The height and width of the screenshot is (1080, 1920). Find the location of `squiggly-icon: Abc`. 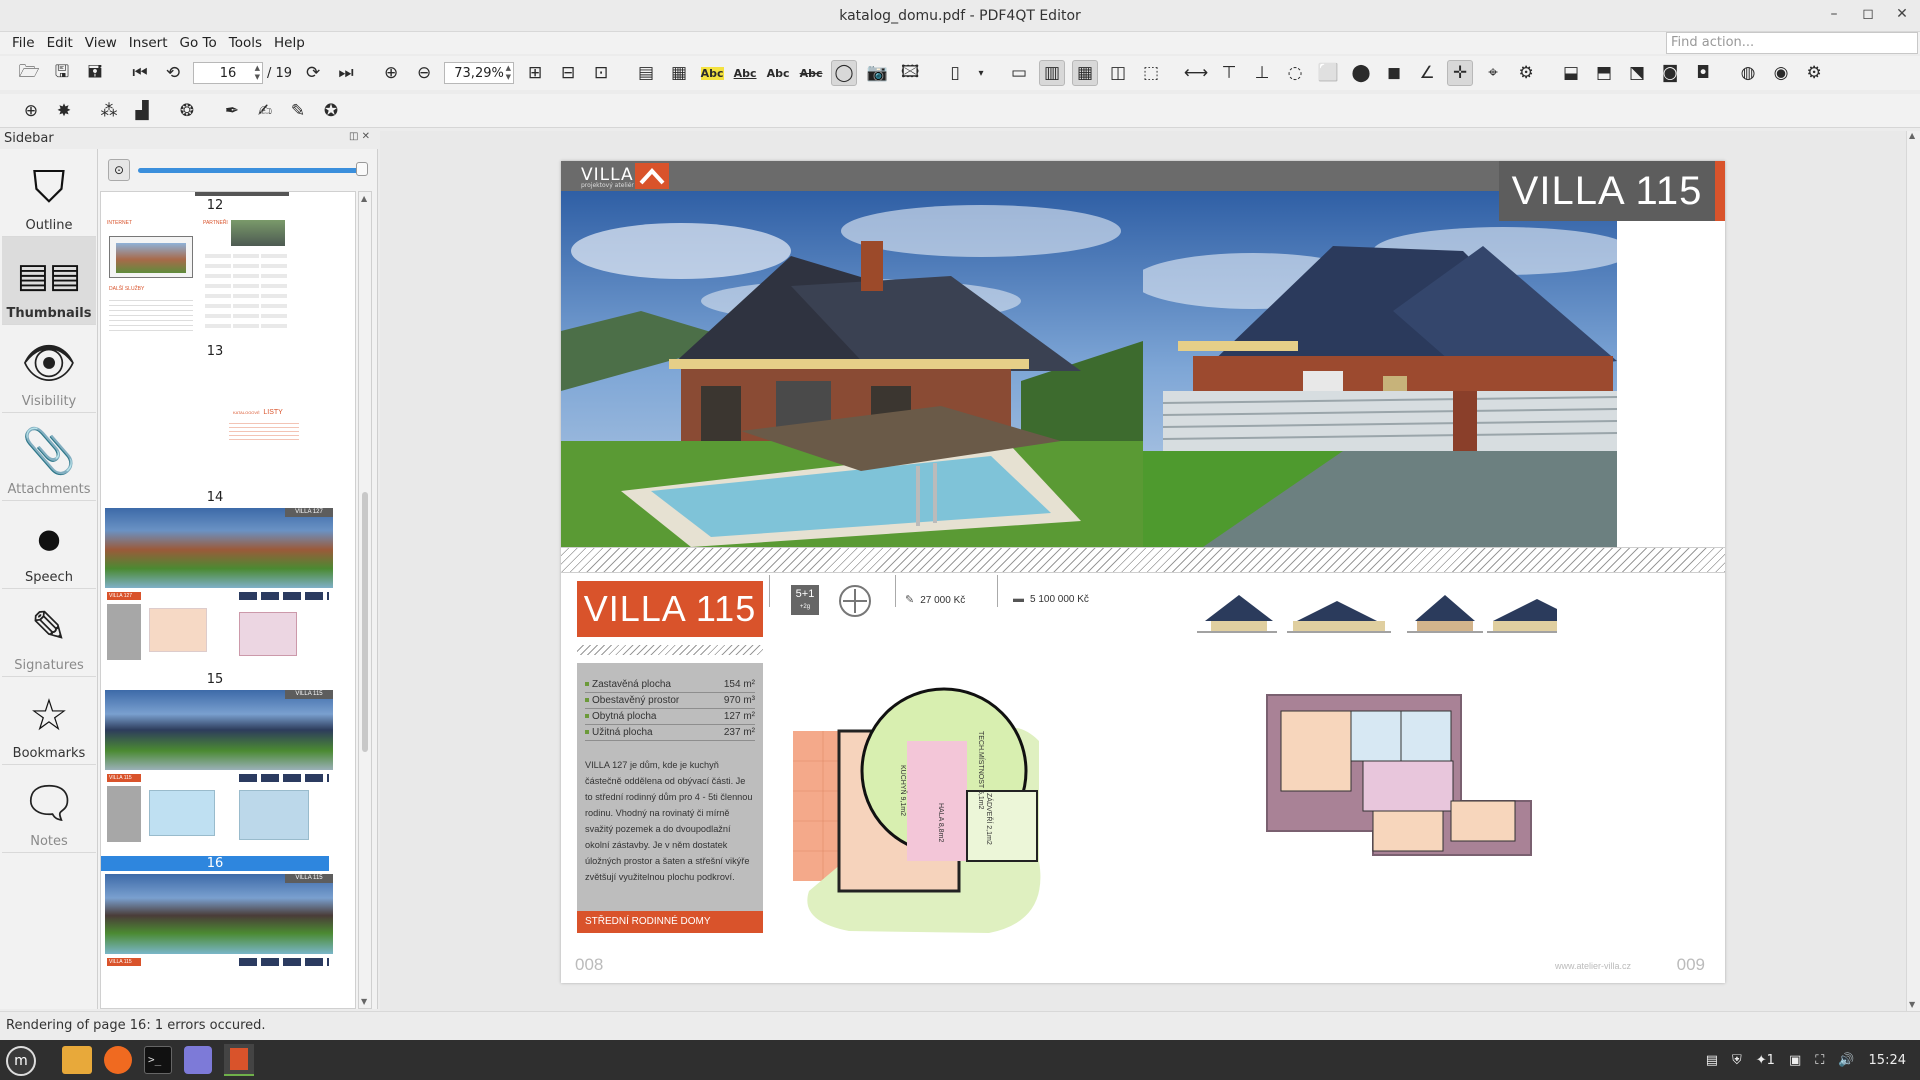

squiggly-icon: Abc is located at coordinates (778, 73).